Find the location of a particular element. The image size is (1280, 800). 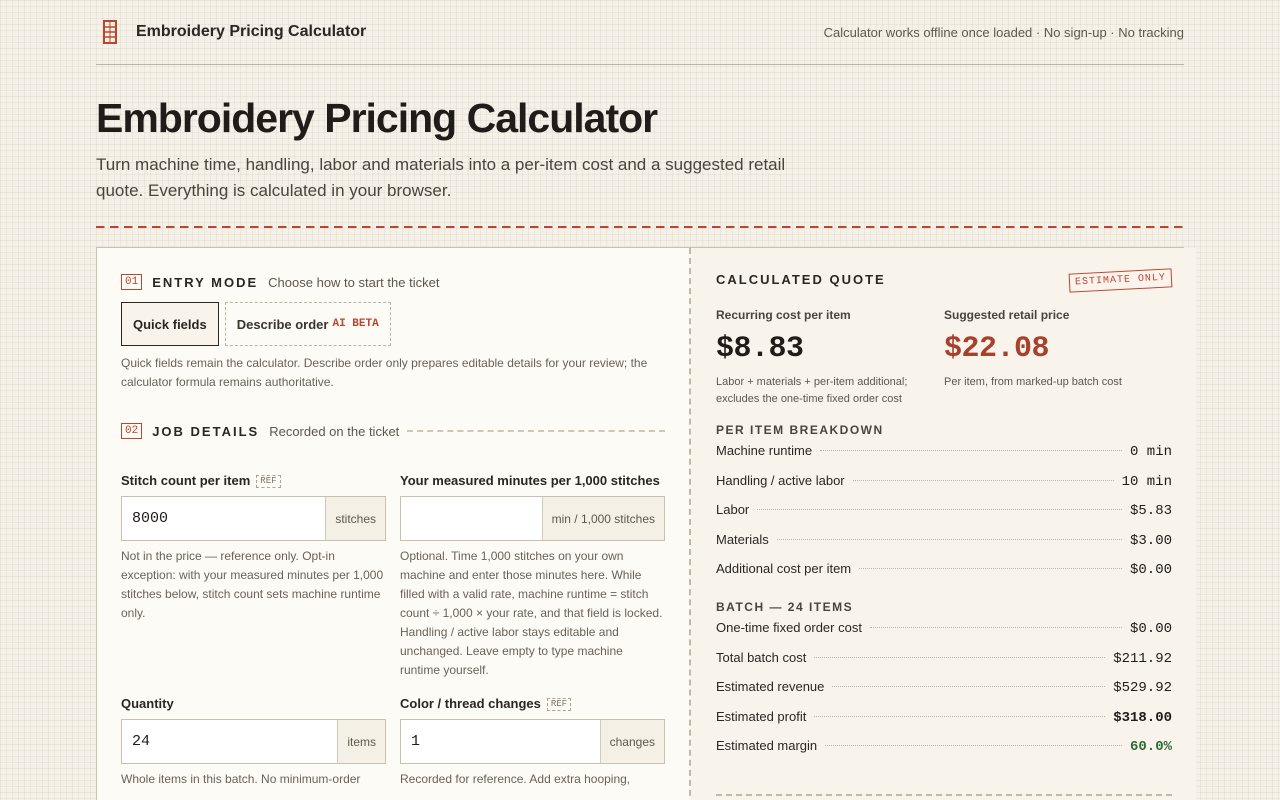

row-value: $211.92 is located at coordinates (1142, 658).